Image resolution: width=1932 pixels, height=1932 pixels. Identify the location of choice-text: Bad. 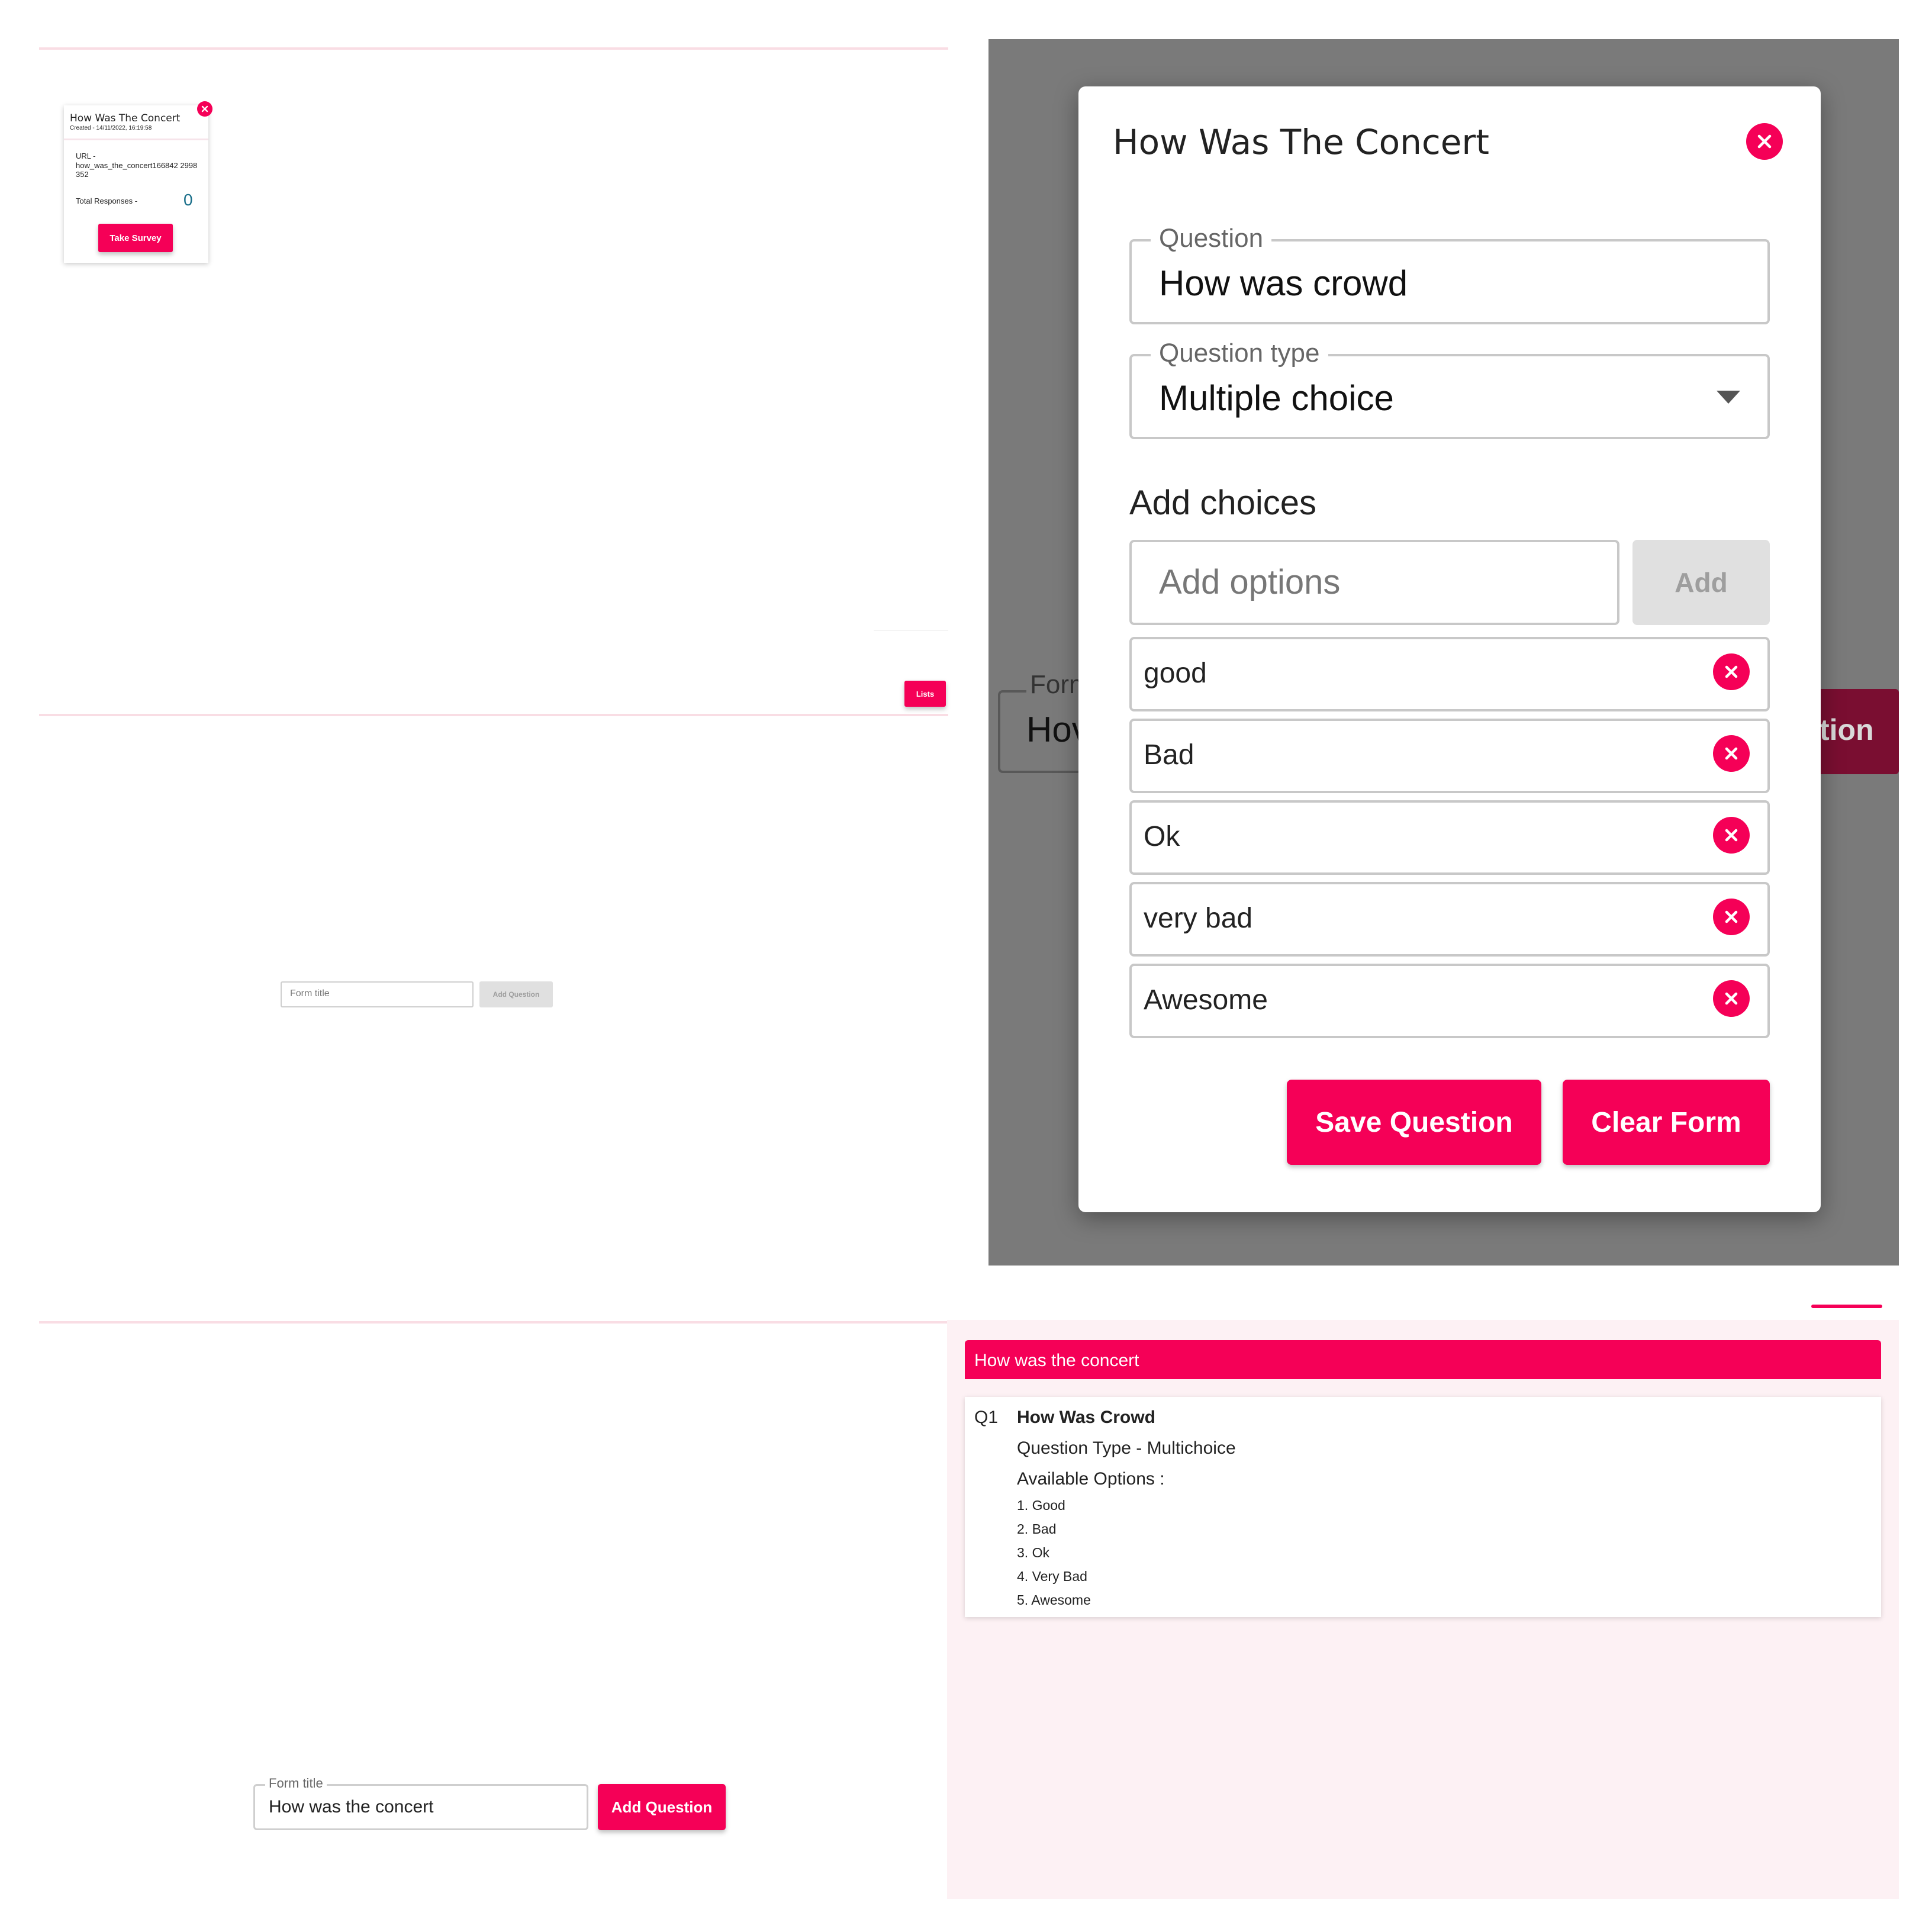
(1169, 755).